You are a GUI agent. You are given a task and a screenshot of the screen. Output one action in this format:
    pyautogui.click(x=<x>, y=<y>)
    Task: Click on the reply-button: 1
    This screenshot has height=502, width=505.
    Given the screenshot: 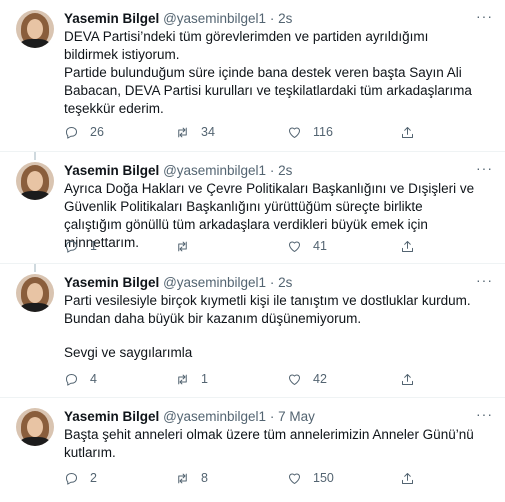 What is the action you would take?
    pyautogui.click(x=80, y=246)
    